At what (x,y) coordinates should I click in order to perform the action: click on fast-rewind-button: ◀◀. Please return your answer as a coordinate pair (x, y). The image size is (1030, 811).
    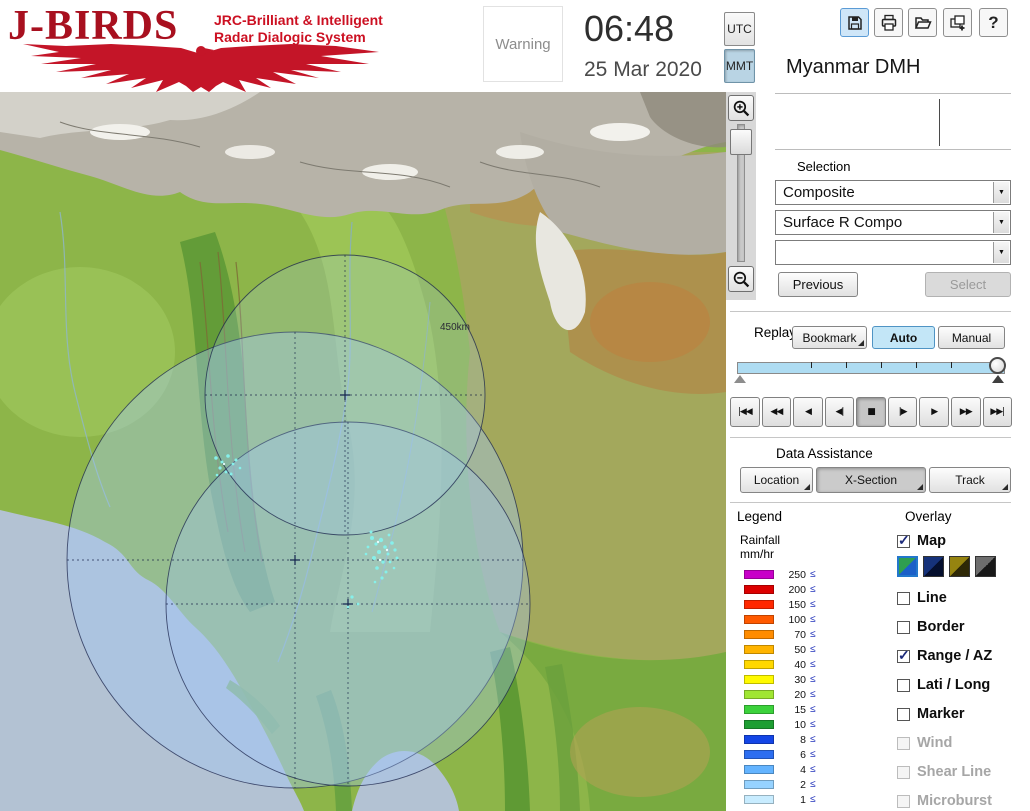
    Looking at the image, I should click on (776, 412).